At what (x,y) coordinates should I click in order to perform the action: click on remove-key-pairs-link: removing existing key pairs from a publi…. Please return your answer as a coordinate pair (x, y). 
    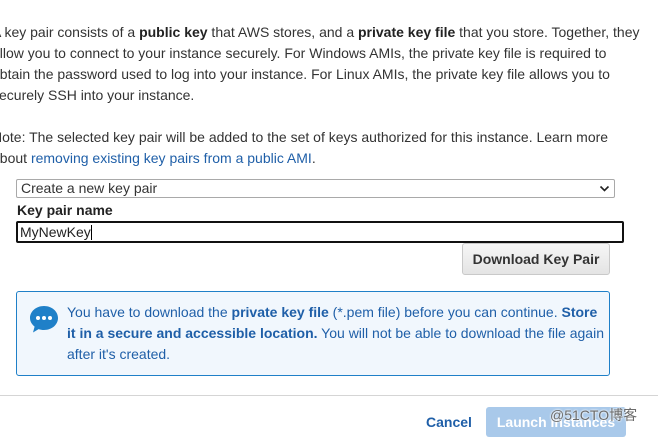
    Looking at the image, I should click on (171, 158).